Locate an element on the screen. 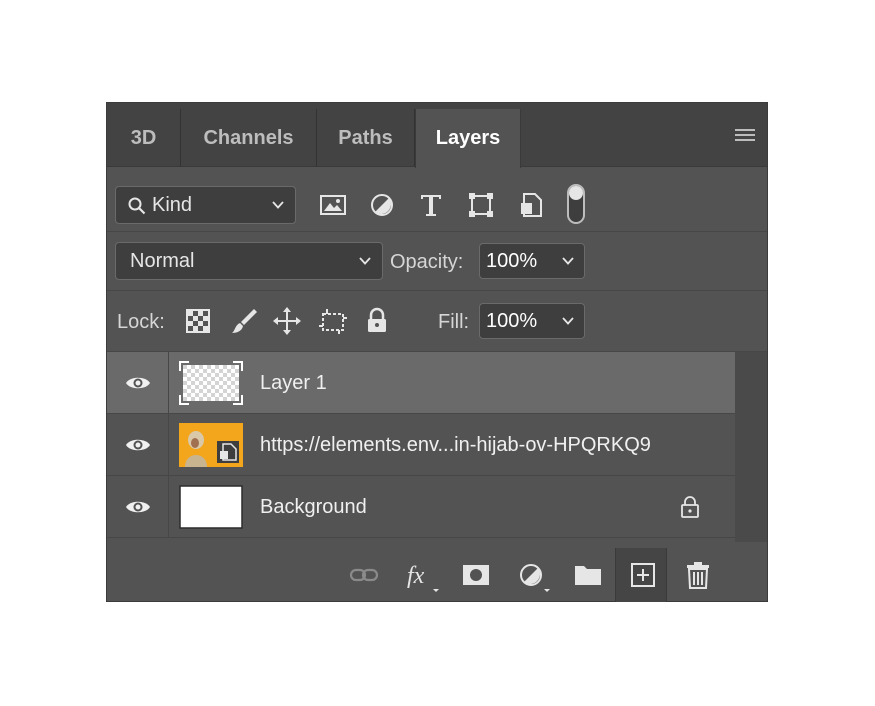 This screenshot has height=706, width=875. lock-image-pixels-icon is located at coordinates (244, 321).